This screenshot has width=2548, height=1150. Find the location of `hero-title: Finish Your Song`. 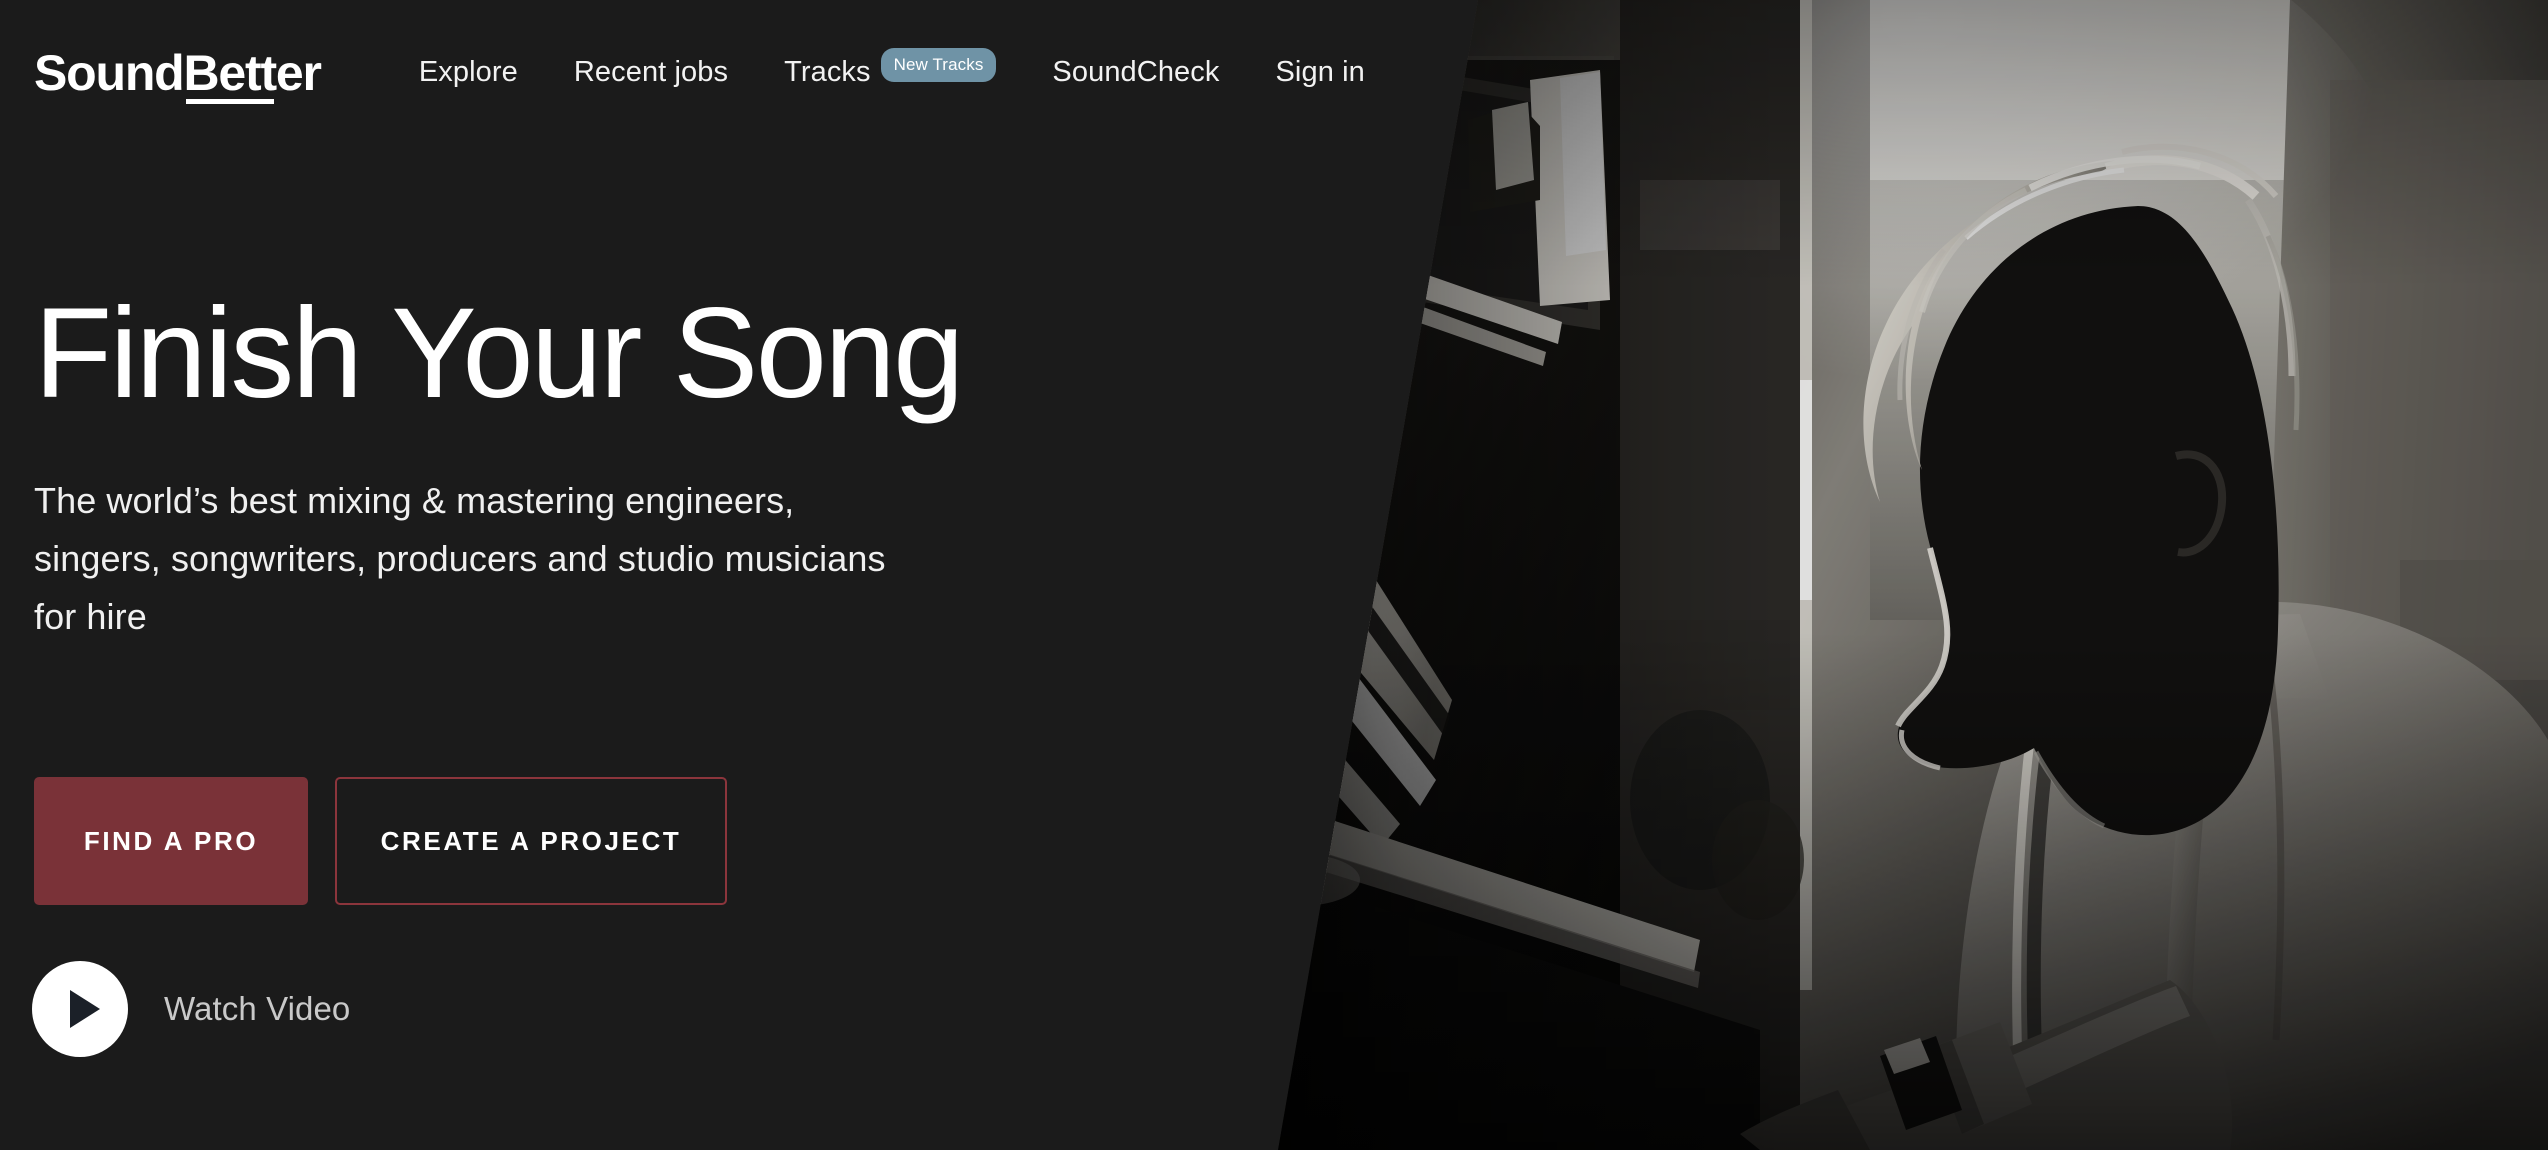

hero-title: Finish Your Song is located at coordinates (499, 353).